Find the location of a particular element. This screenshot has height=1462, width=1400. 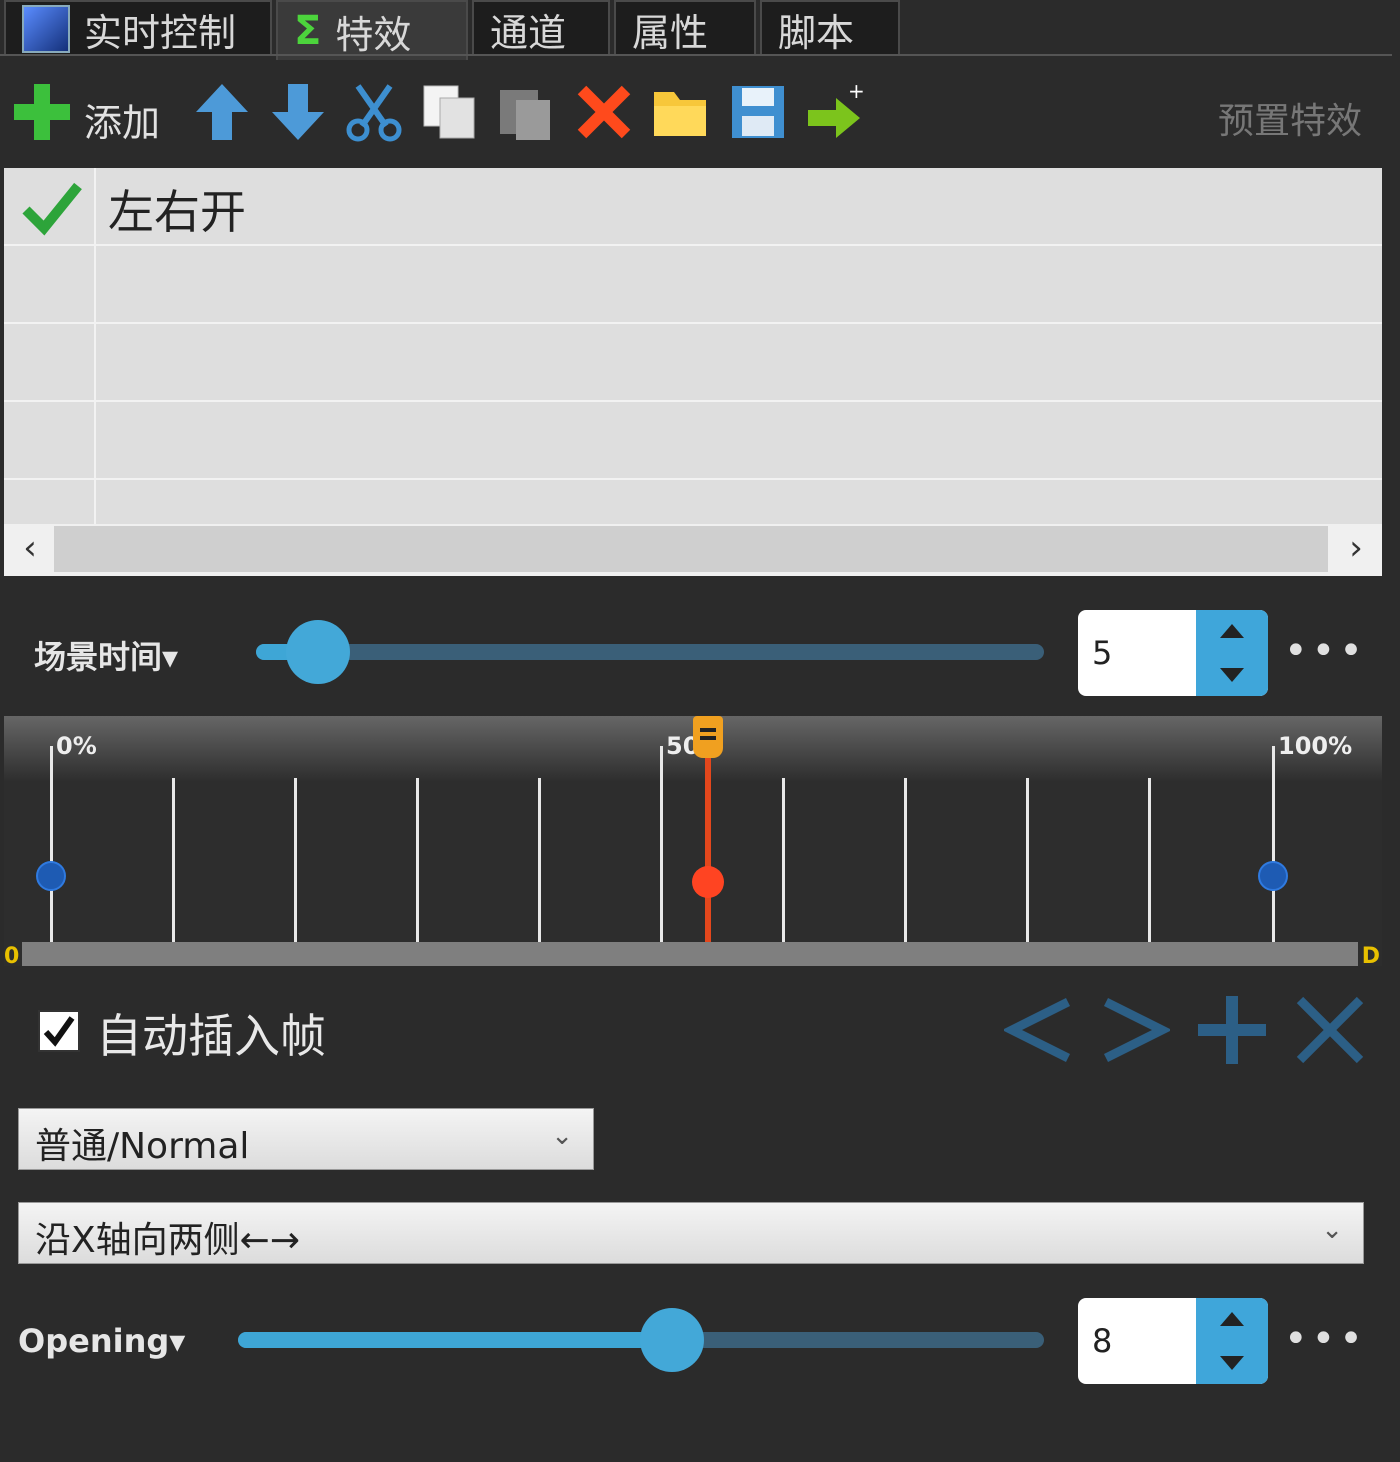

delete-button is located at coordinates (604, 112).